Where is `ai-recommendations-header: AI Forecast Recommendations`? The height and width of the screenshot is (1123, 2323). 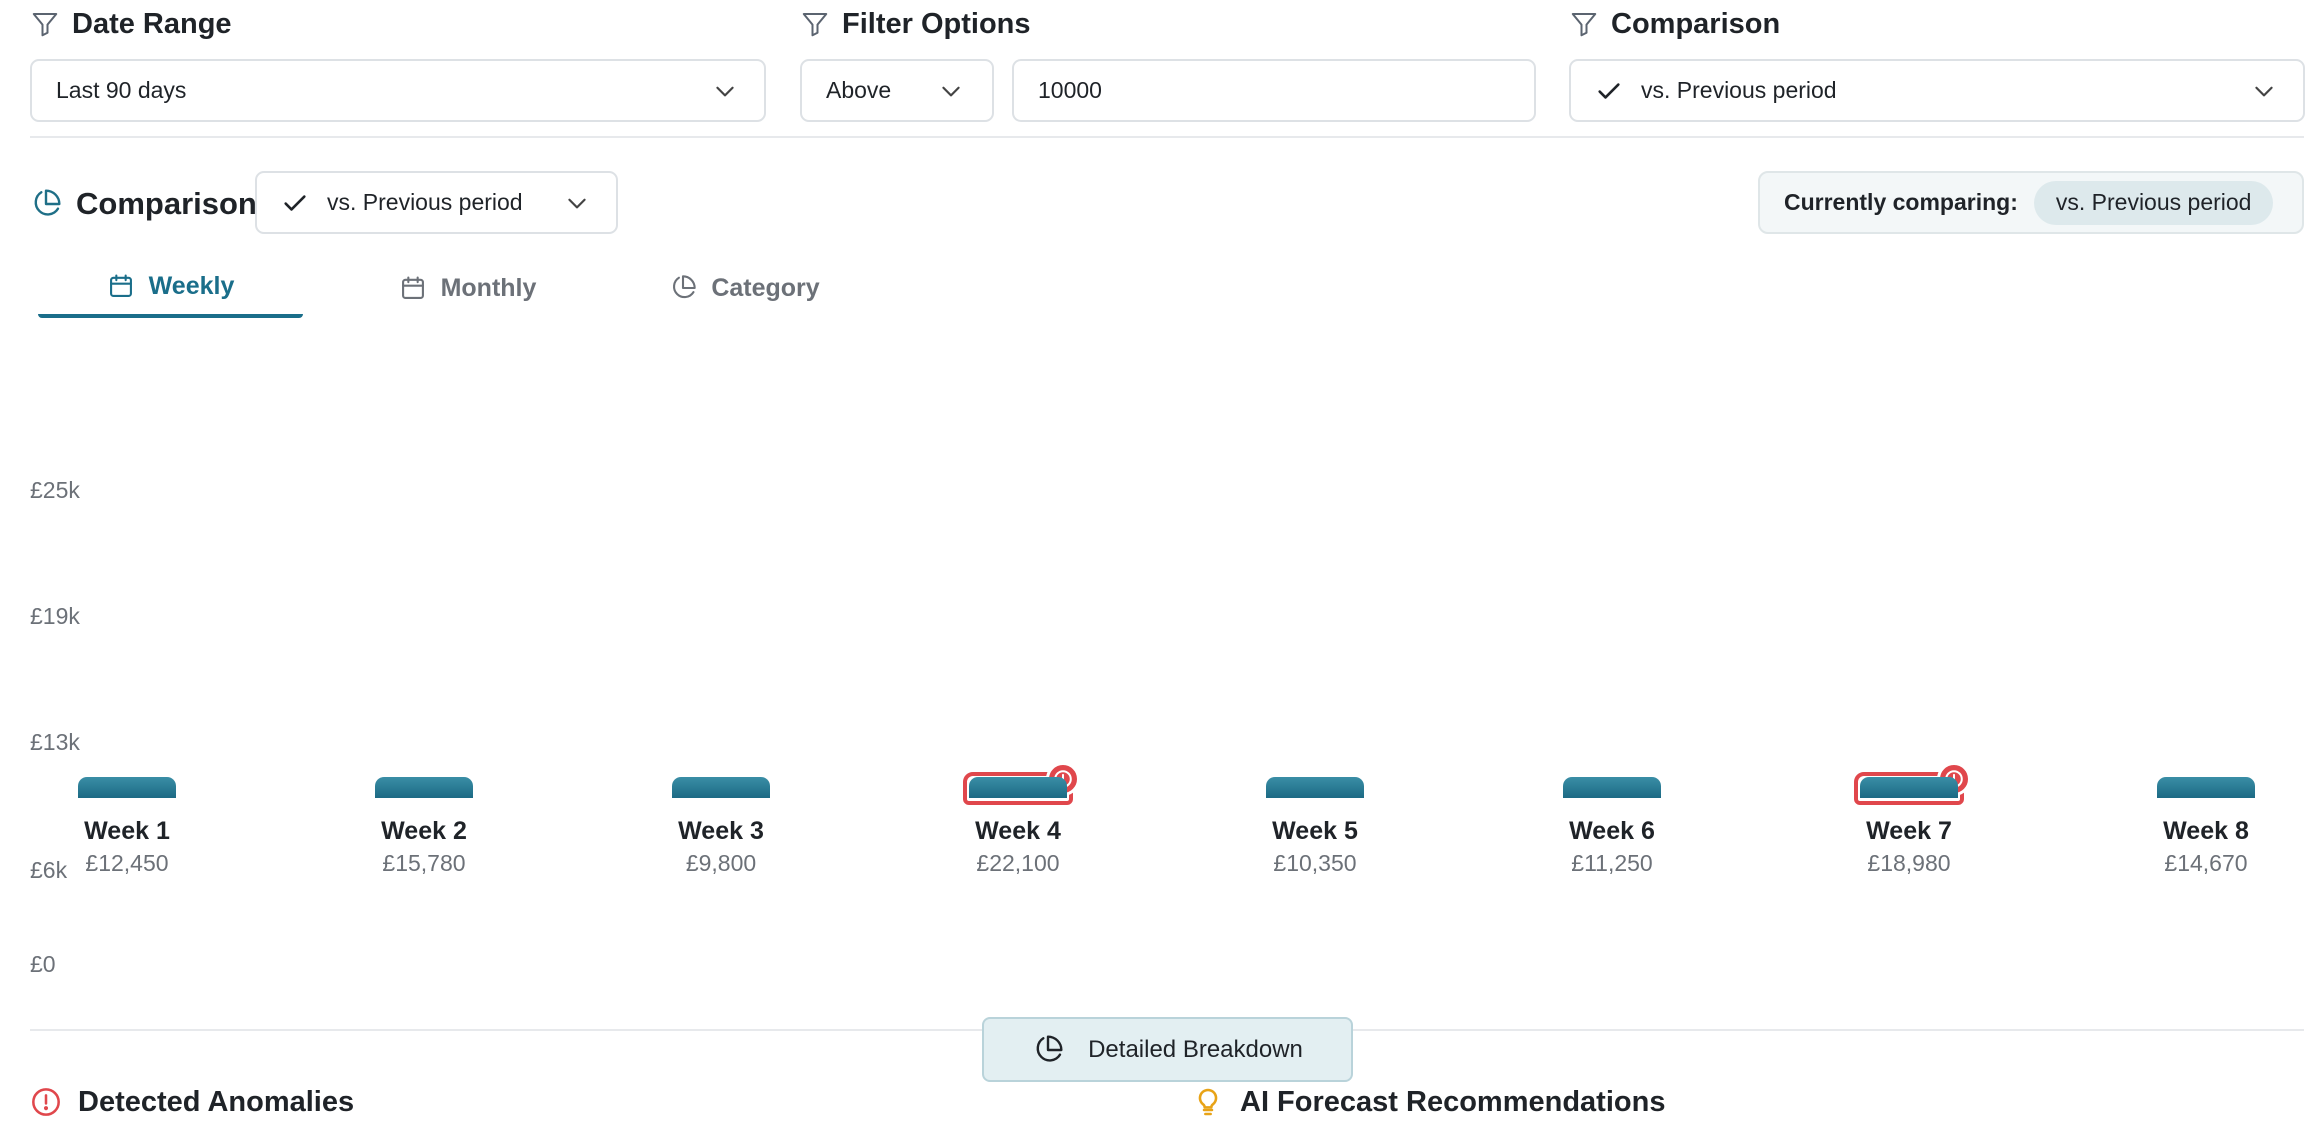 ai-recommendations-header: AI Forecast Recommendations is located at coordinates (1428, 1102).